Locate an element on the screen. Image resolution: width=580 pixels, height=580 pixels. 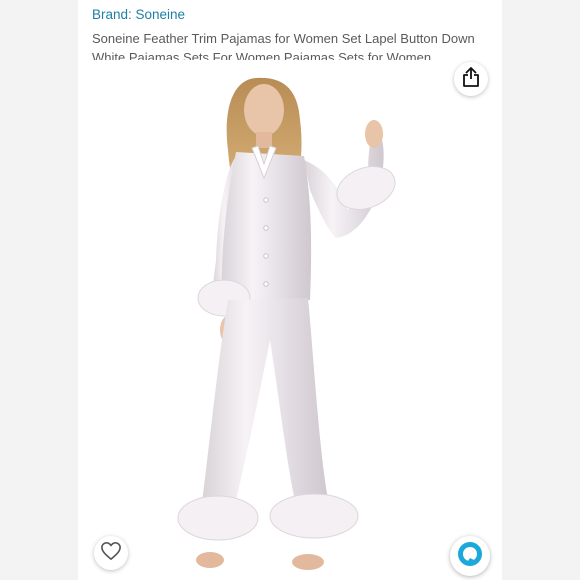
share-button is located at coordinates (471, 79).